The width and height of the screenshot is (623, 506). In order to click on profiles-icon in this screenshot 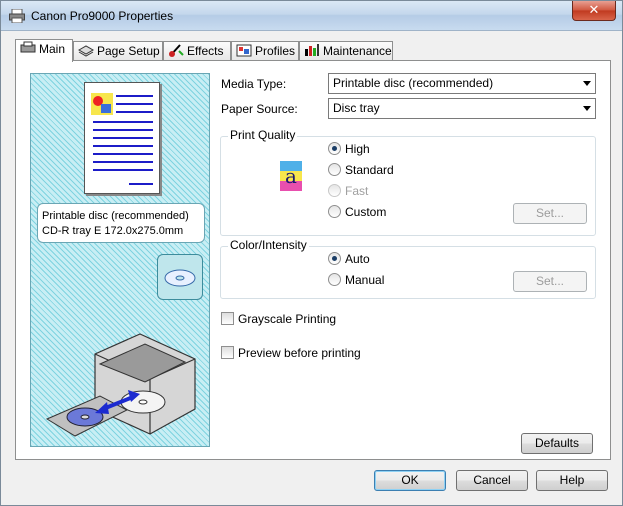, I will do `click(244, 50)`.